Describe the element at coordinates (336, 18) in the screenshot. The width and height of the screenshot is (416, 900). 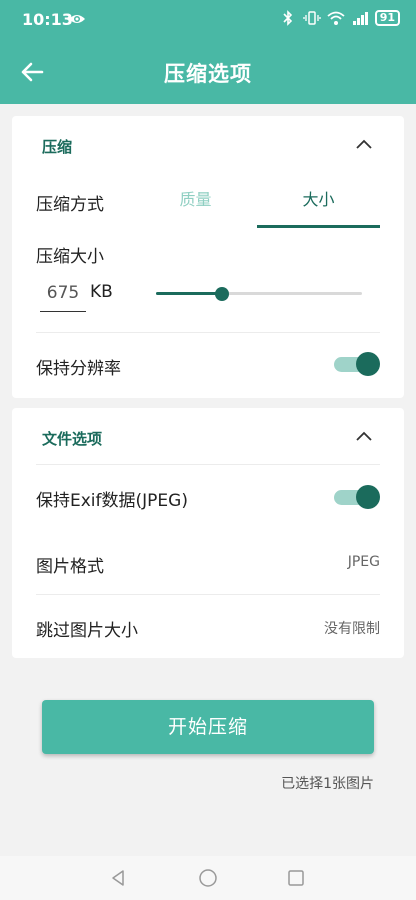
I see `wifi-icon` at that location.